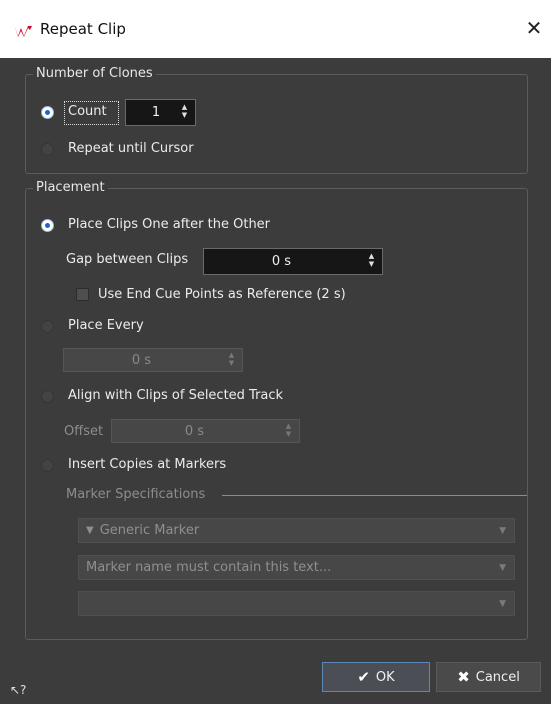  I want to click on place-every-value: 0 s, so click(141, 360).